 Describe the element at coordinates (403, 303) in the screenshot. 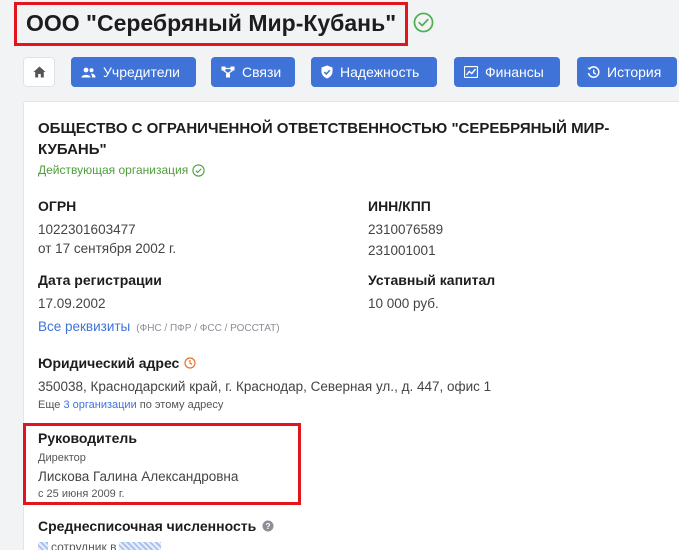

I see `capital-value: 10 000 руб.` at that location.